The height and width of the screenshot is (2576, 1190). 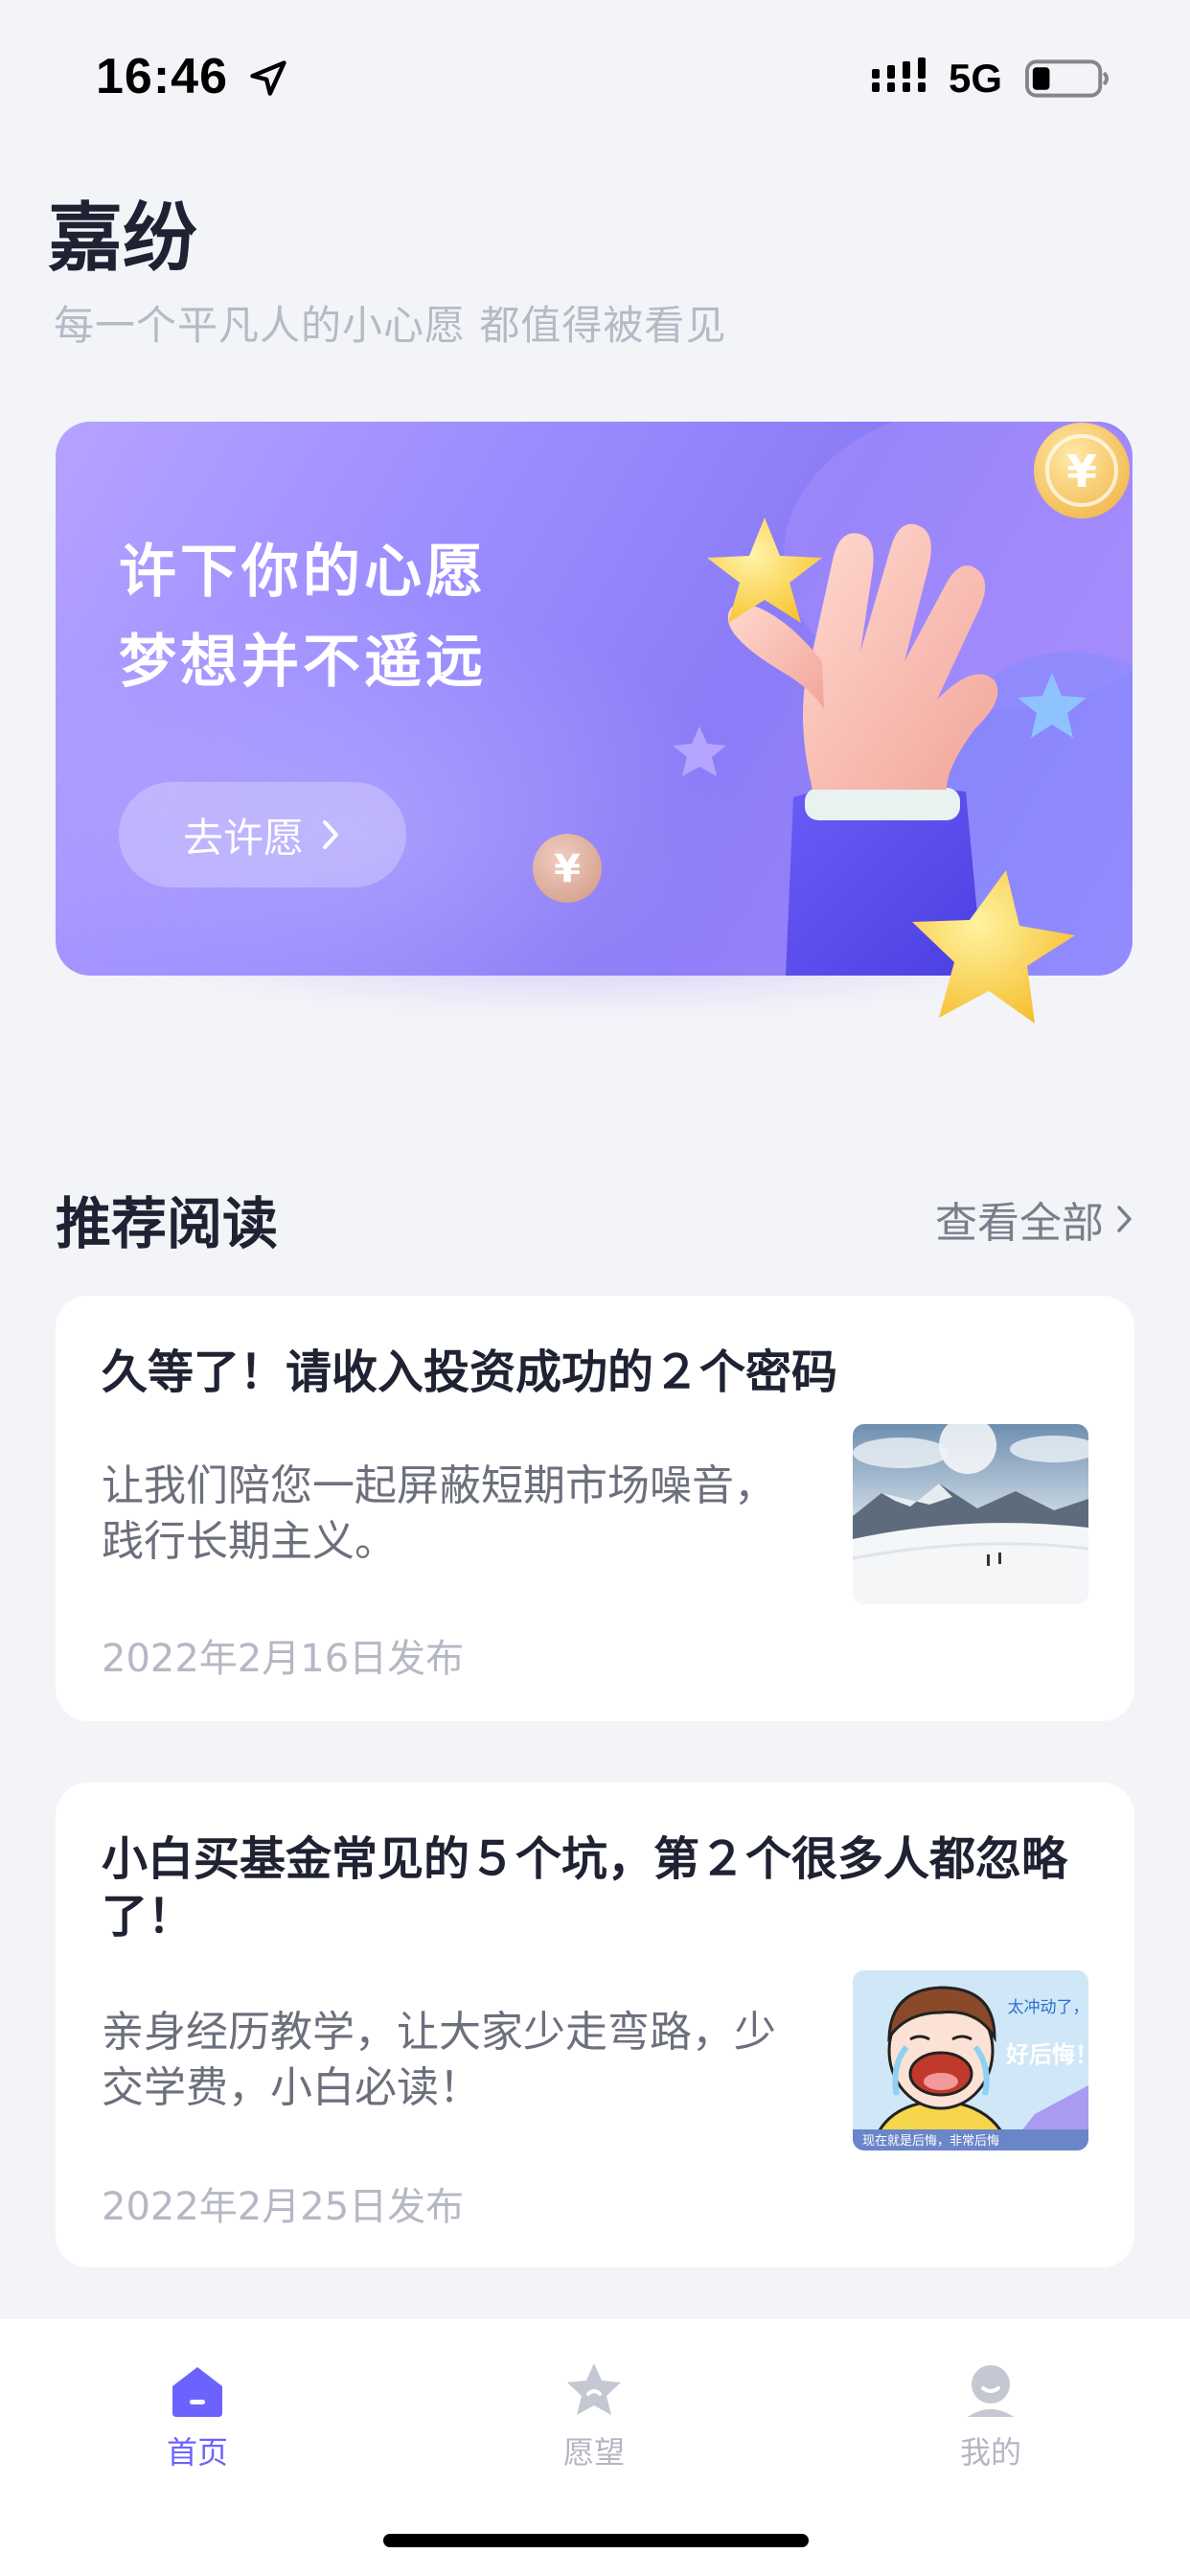 I want to click on view-all-label: 查看全部, so click(x=1019, y=1223).